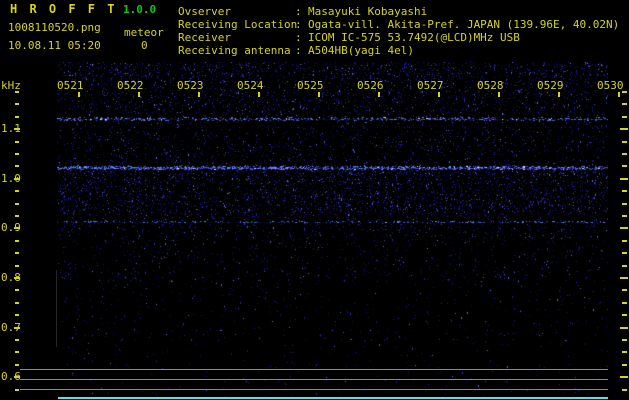  Describe the element at coordinates (490, 85) in the screenshot. I see `x-axis-time-label: 0528` at that location.